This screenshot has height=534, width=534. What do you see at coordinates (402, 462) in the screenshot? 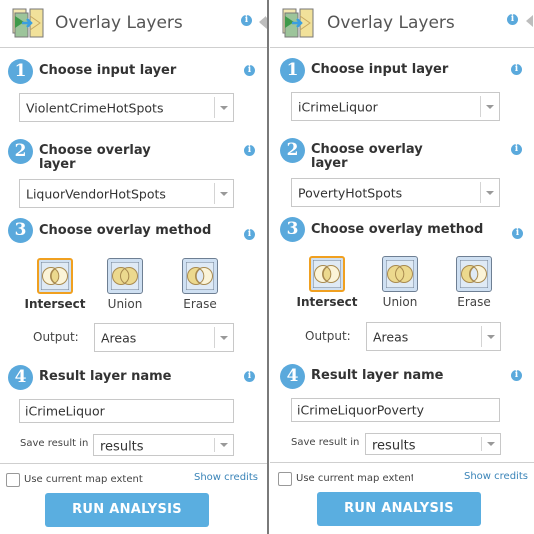
I see `divider` at bounding box center [402, 462].